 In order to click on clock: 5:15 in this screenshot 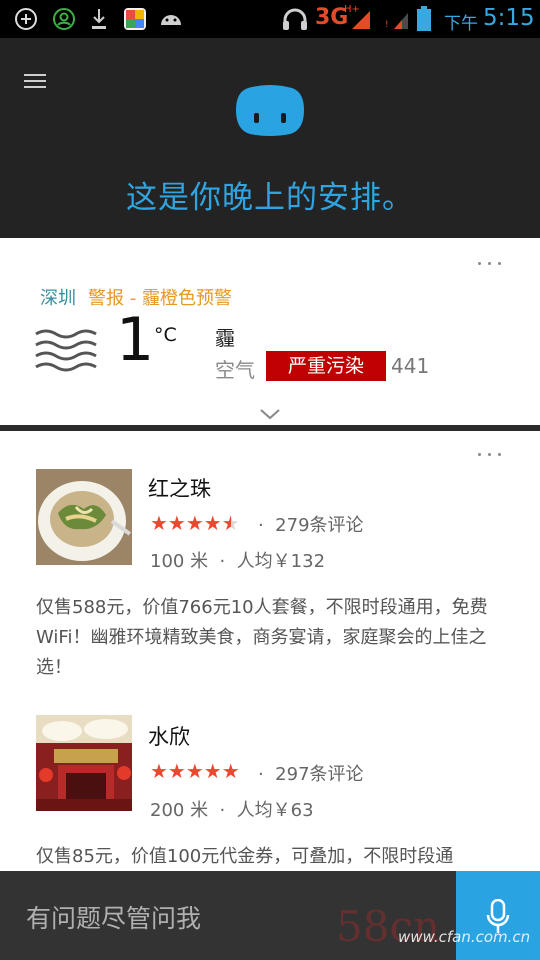, I will do `click(509, 18)`.